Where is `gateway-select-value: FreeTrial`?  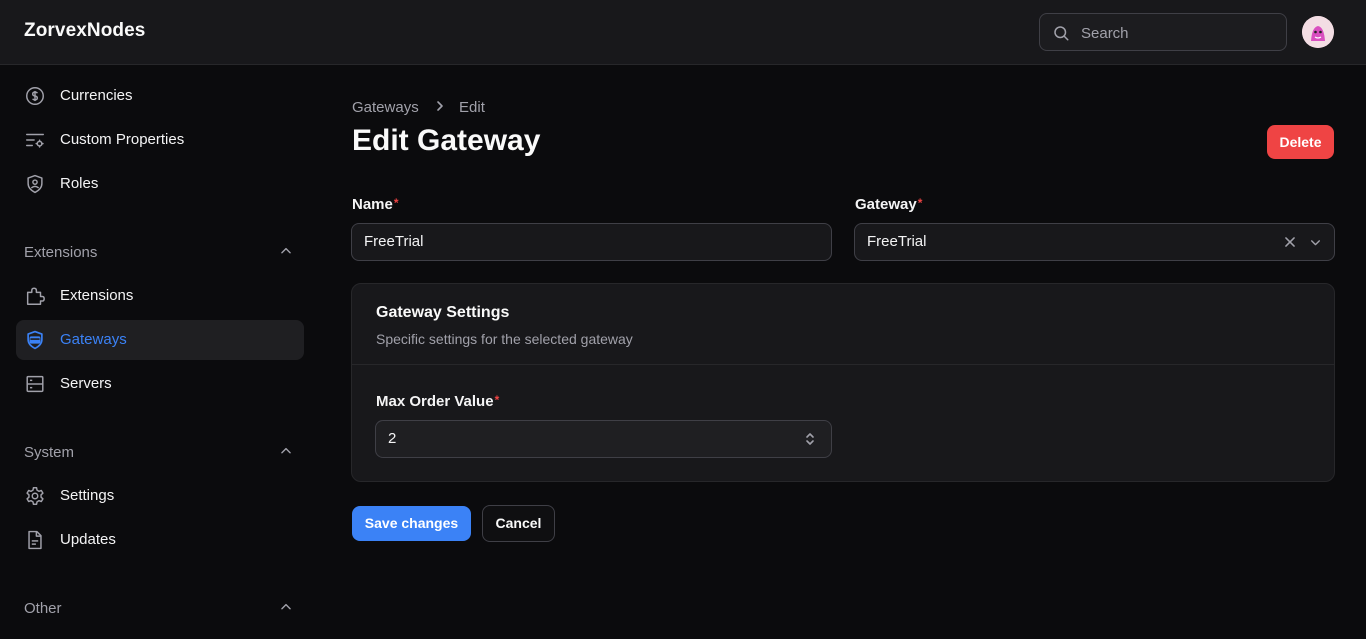 gateway-select-value: FreeTrial is located at coordinates (897, 241).